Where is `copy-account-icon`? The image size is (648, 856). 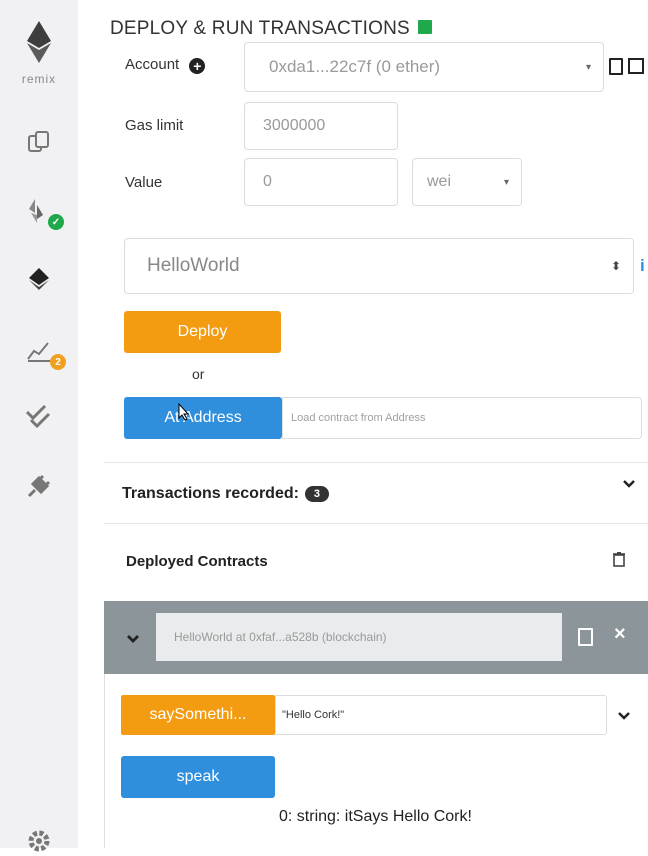 copy-account-icon is located at coordinates (616, 66).